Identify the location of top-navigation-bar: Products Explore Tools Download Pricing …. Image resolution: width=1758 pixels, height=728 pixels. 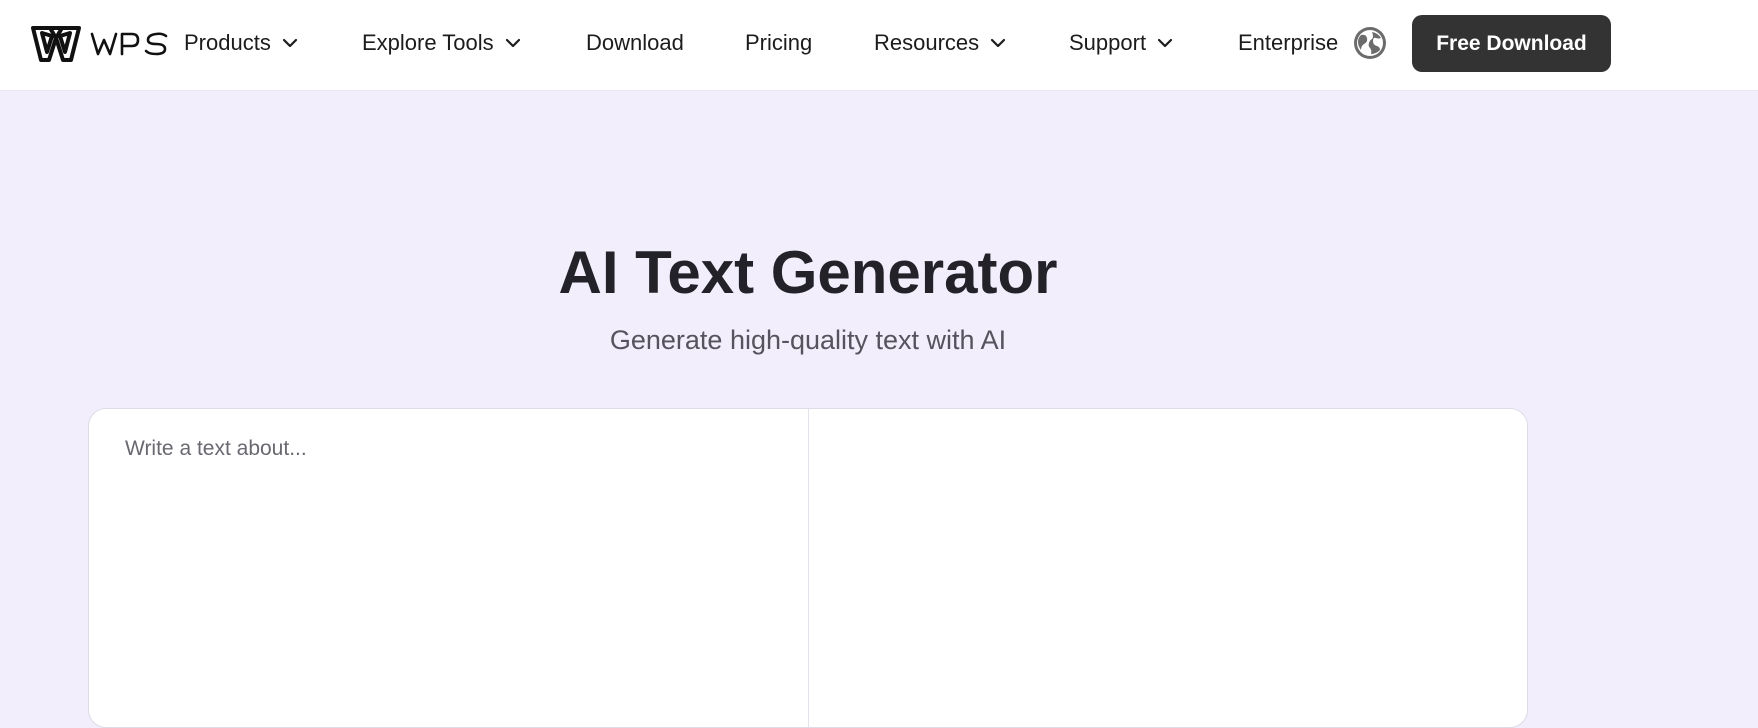
(879, 45).